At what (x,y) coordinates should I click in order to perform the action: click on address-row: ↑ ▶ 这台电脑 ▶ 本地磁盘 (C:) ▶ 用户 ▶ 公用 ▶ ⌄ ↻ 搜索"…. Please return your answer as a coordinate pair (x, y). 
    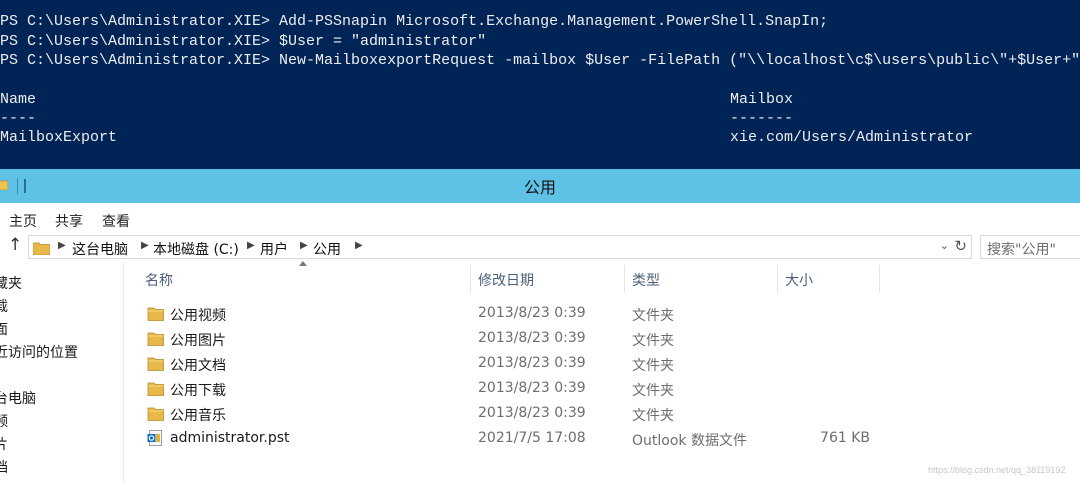
    Looking at the image, I should click on (540, 247).